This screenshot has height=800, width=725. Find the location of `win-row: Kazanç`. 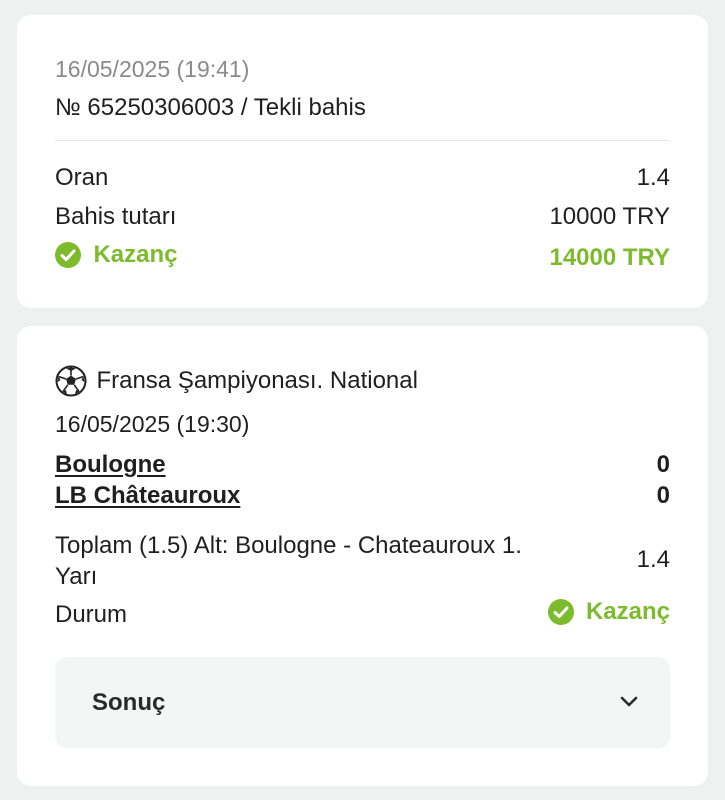

win-row: Kazanç is located at coordinates (116, 255).